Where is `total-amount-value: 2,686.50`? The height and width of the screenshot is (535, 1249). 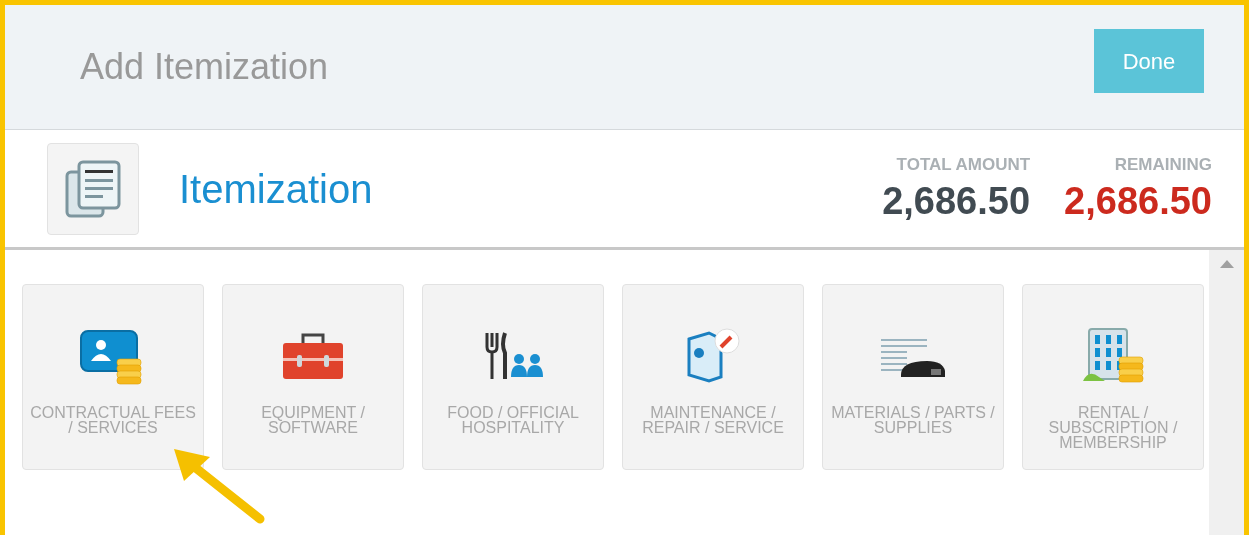 total-amount-value: 2,686.50 is located at coordinates (956, 201).